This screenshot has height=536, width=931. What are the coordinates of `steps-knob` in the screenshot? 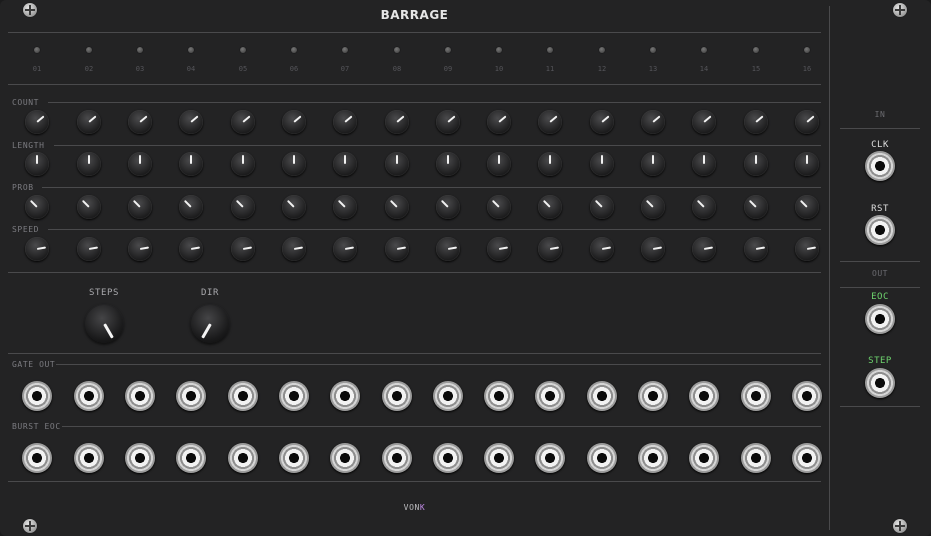 It's located at (104, 324).